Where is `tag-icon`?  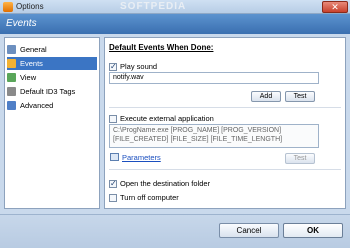 tag-icon is located at coordinates (11, 91).